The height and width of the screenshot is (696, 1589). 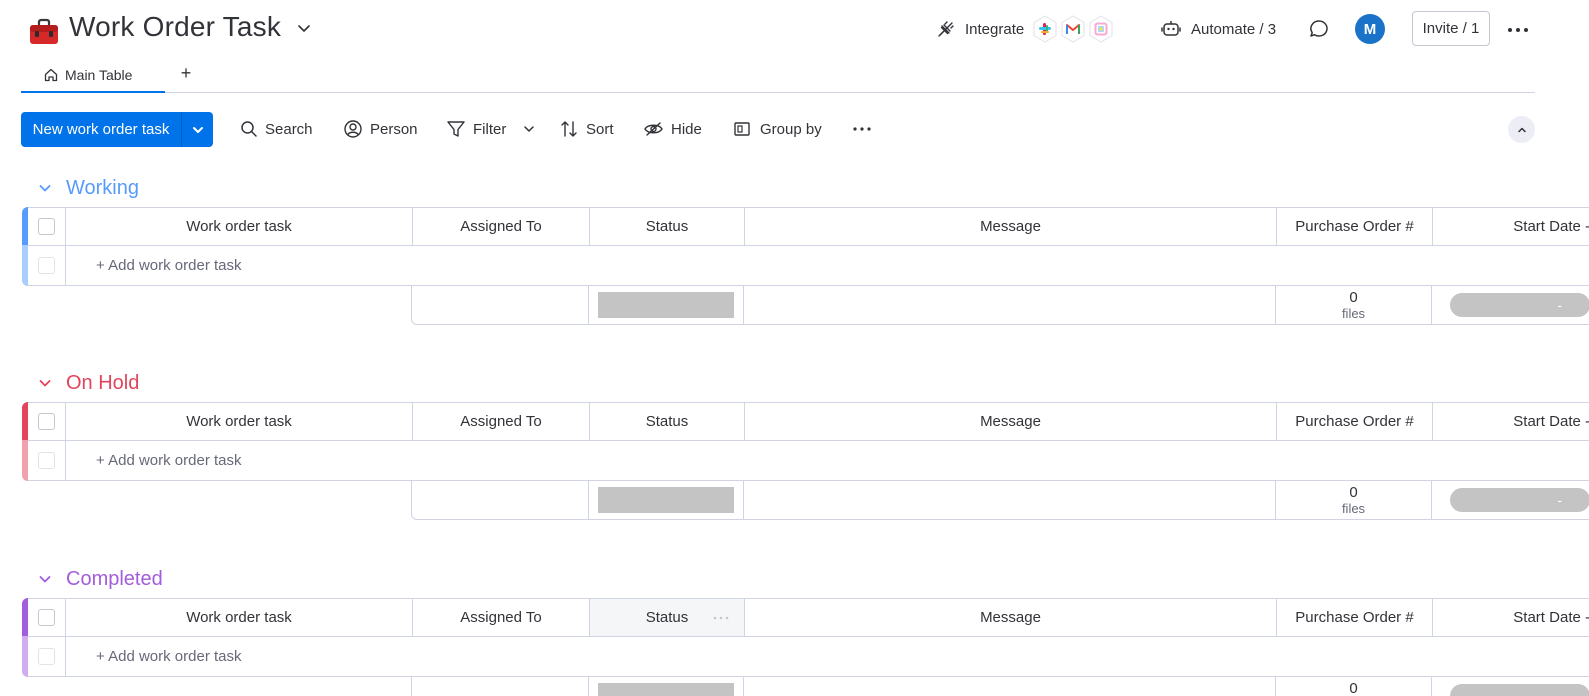 I want to click on view-tabs: Main Table +, so click(x=778, y=75).